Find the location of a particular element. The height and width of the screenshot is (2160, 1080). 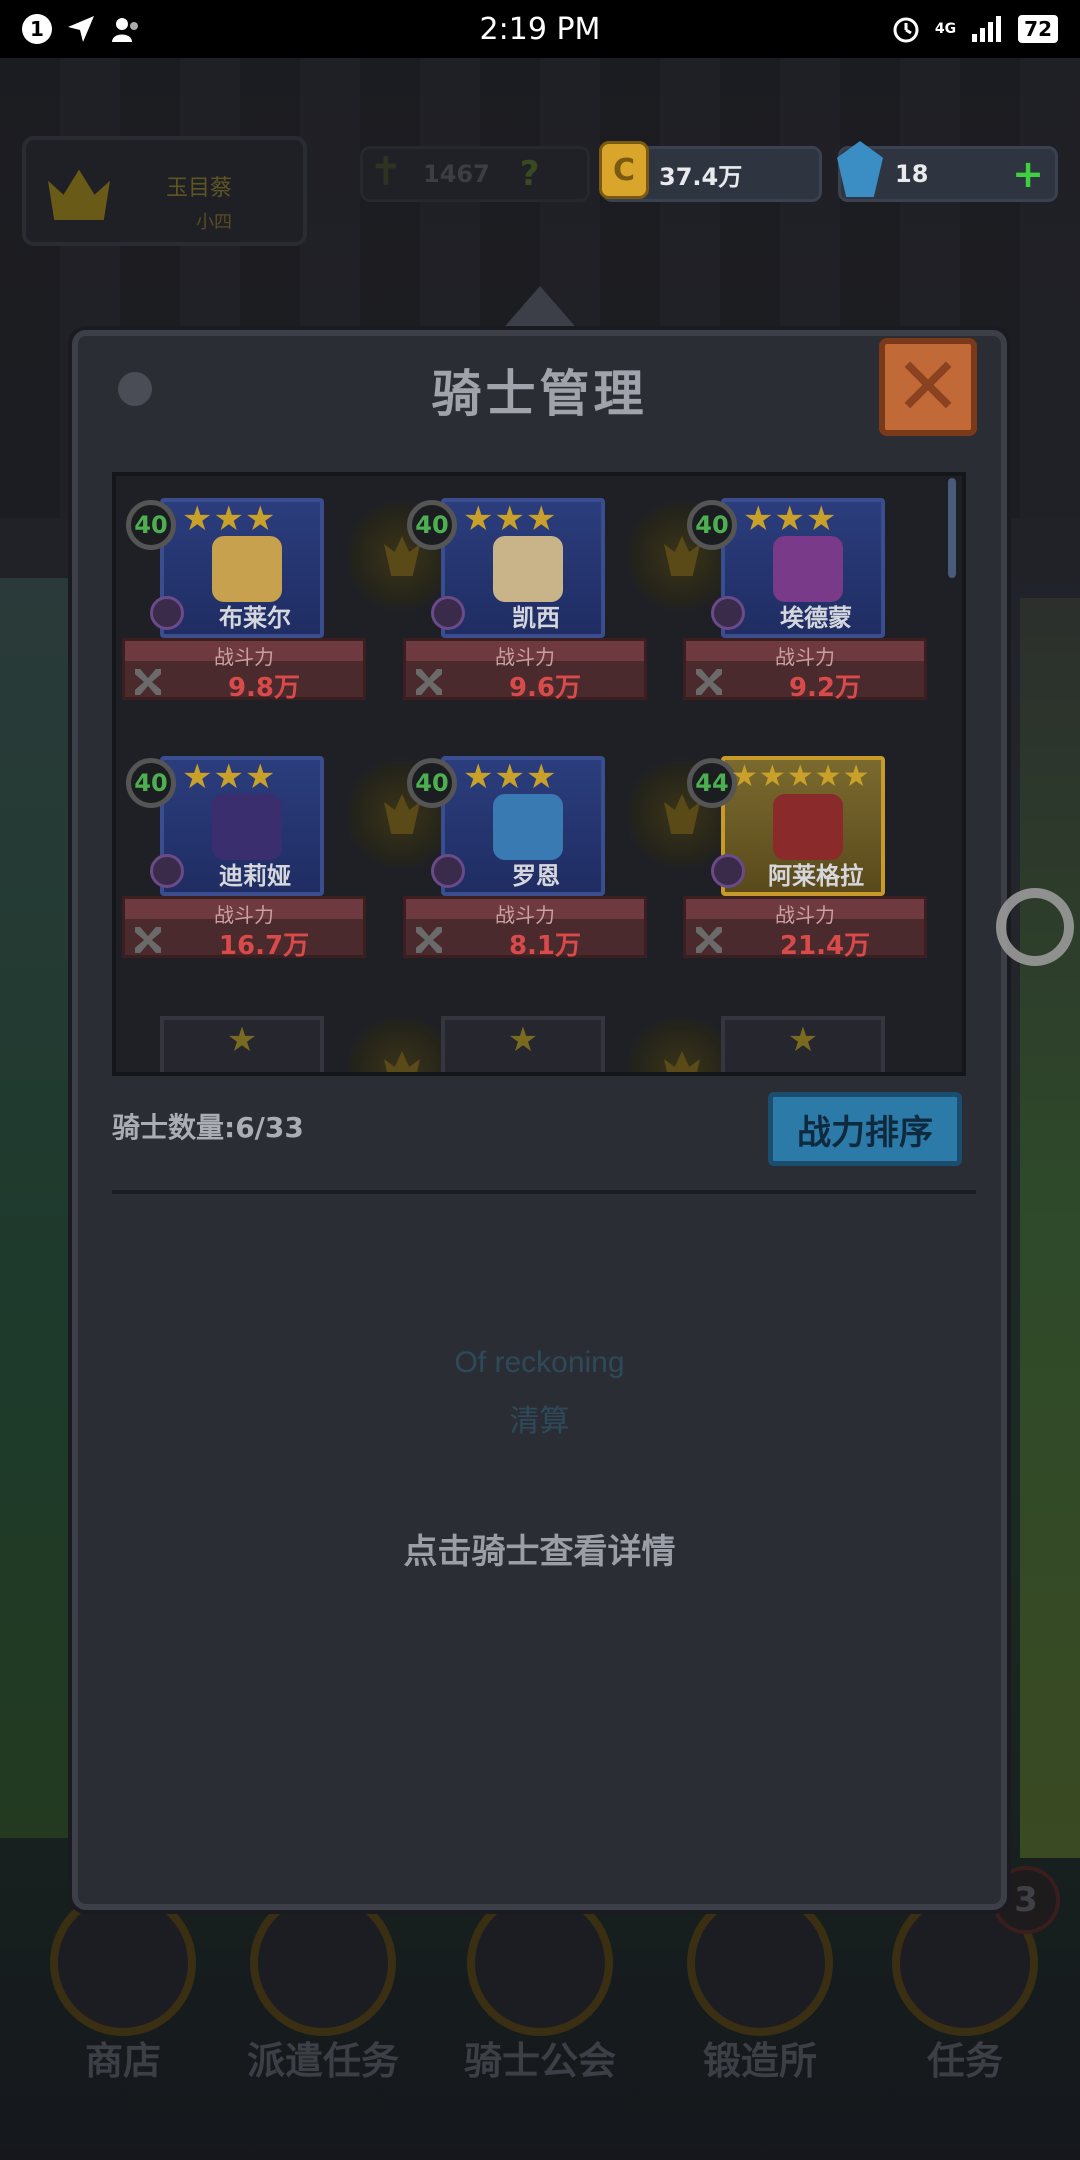

status-right: 4G 72 is located at coordinates (974, 29).